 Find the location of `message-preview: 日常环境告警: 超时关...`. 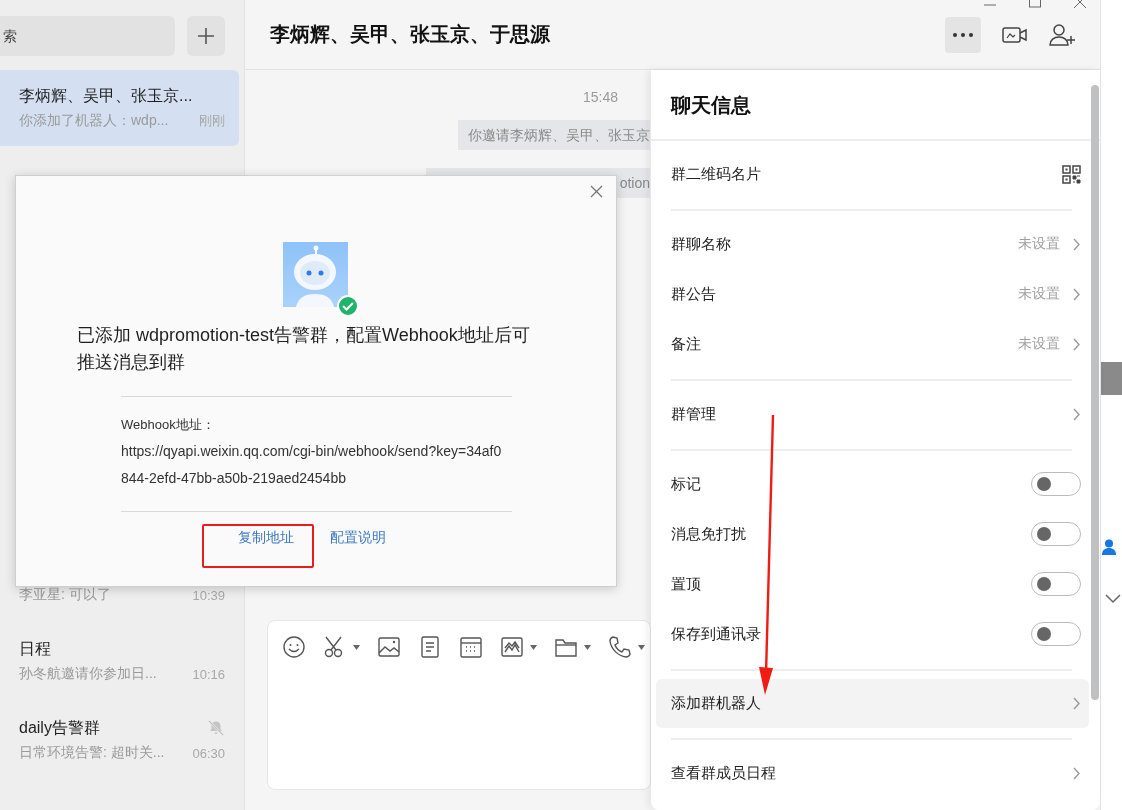

message-preview: 日常环境告警: 超时关... is located at coordinates (92, 753).